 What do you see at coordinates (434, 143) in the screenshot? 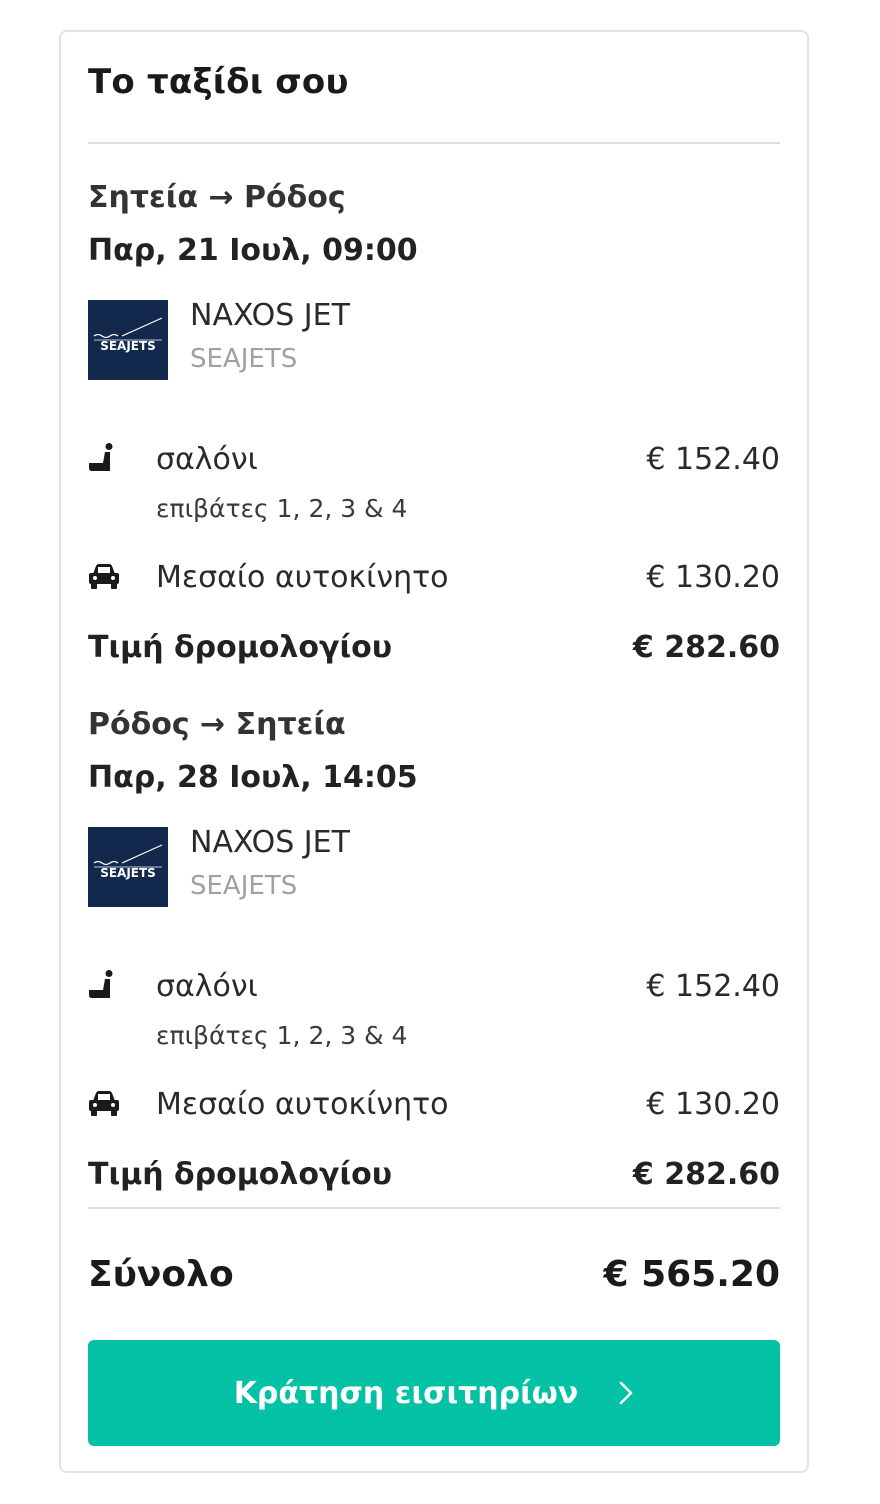
I see `header-divider` at bounding box center [434, 143].